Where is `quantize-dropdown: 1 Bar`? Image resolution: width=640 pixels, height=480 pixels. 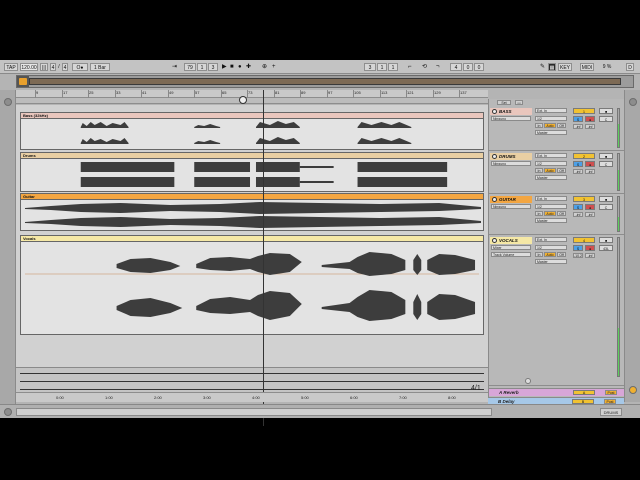 quantize-dropdown: 1 Bar is located at coordinates (100, 67).